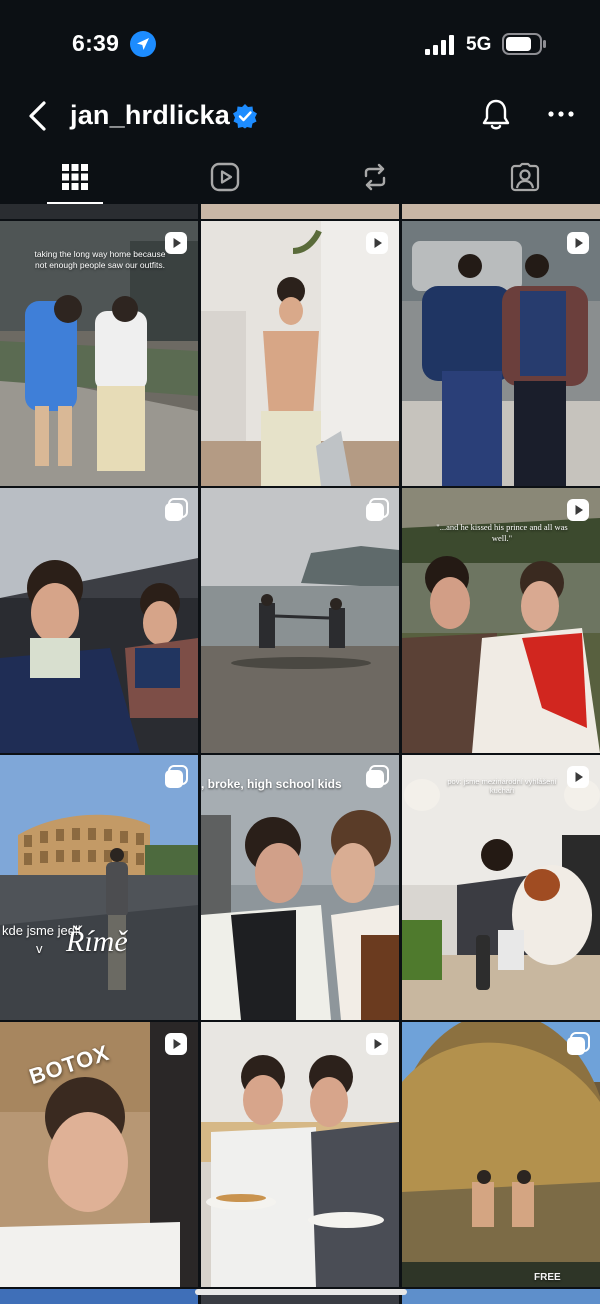  What do you see at coordinates (39, 948) in the screenshot?
I see `post-caption-line2: v` at bounding box center [39, 948].